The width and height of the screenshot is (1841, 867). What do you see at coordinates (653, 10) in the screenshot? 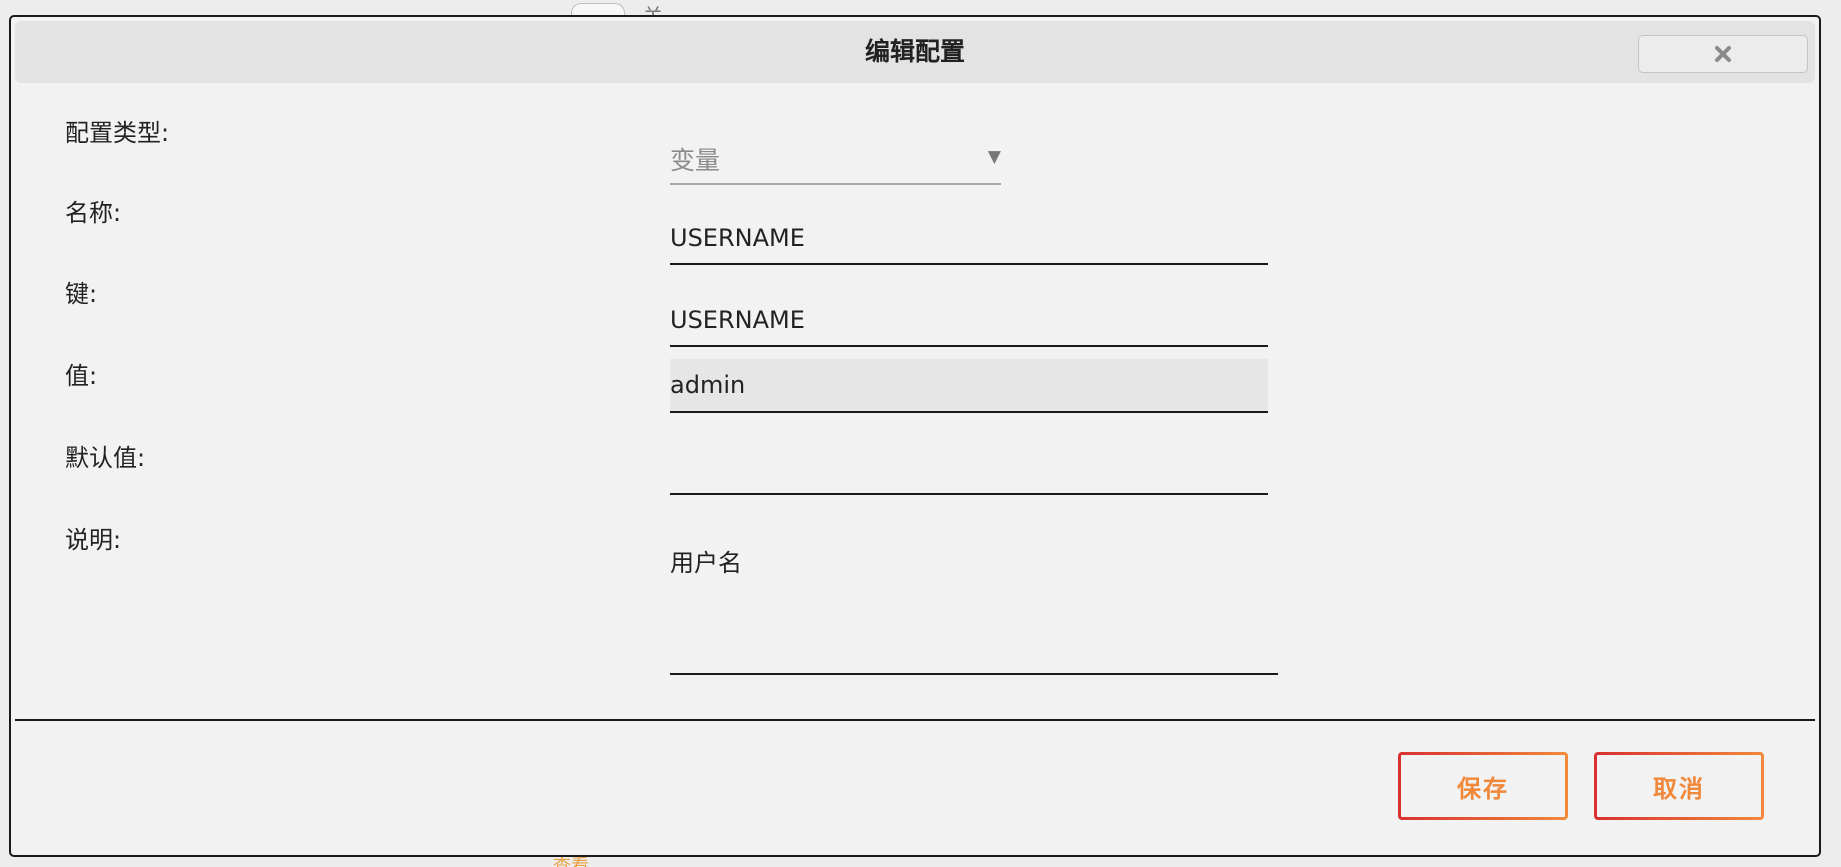
I see `background-toggle-label: 关` at bounding box center [653, 10].